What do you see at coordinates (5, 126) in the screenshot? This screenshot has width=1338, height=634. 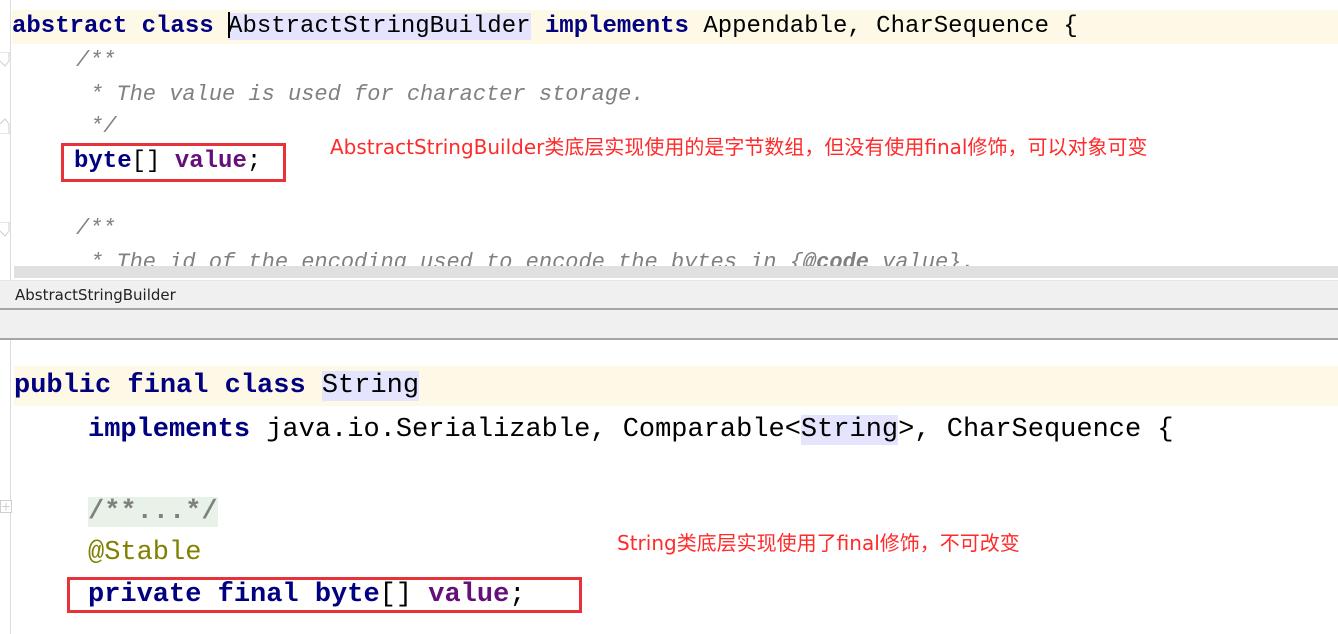 I see `fold-end-icon` at bounding box center [5, 126].